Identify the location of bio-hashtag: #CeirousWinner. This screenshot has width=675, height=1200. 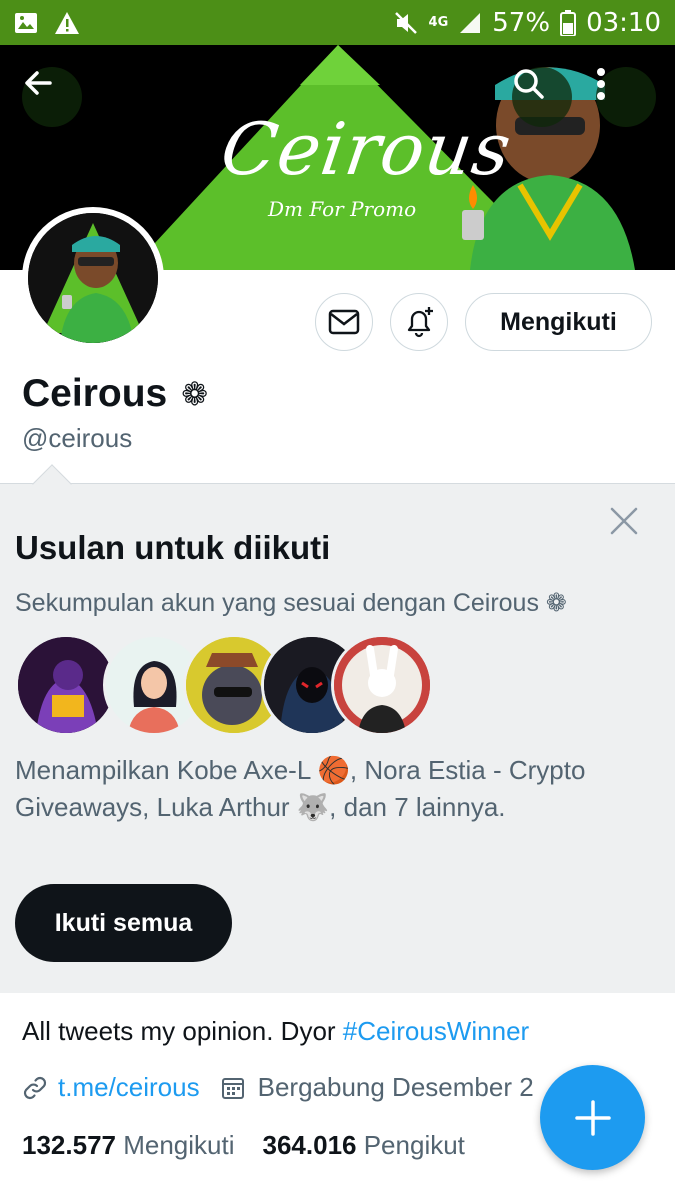
(436, 1031).